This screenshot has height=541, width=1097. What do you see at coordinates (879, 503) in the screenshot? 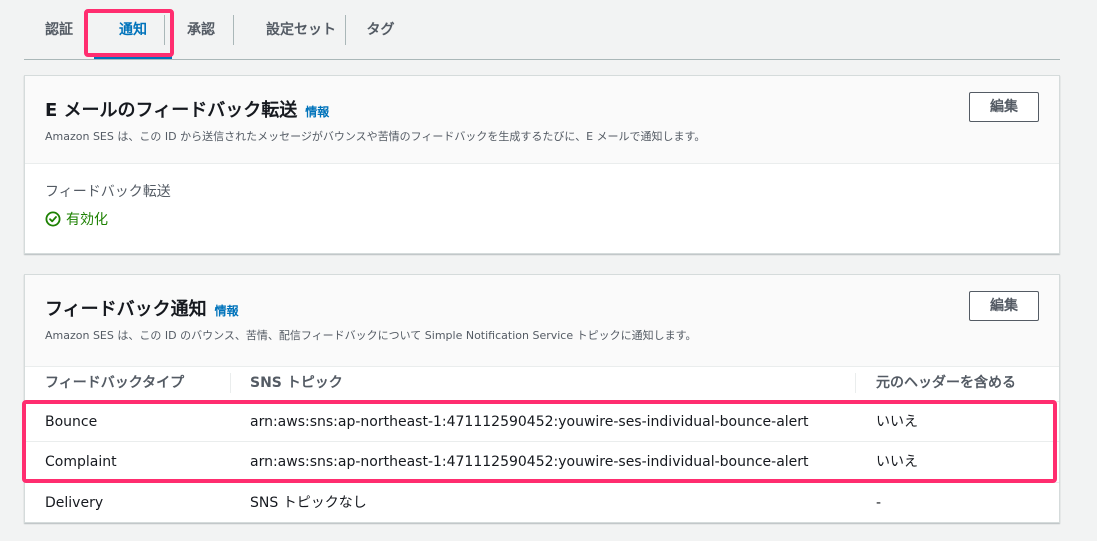
I see `include-headers-cell: -` at bounding box center [879, 503].